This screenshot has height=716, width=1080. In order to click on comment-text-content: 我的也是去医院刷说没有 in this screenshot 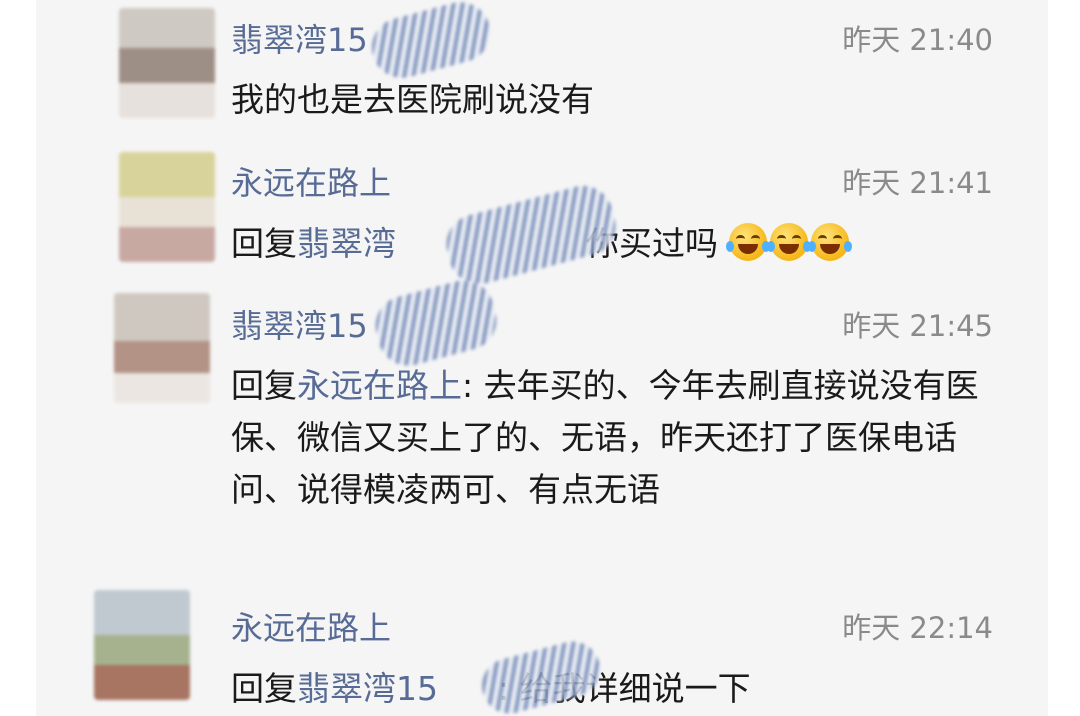, I will do `click(412, 99)`.